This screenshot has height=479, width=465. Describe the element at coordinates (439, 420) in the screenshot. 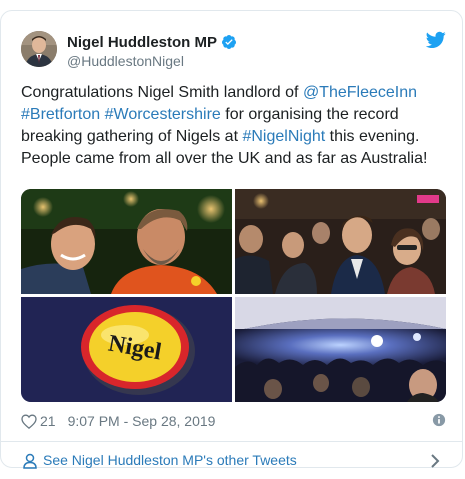

I see `info-icon` at that location.